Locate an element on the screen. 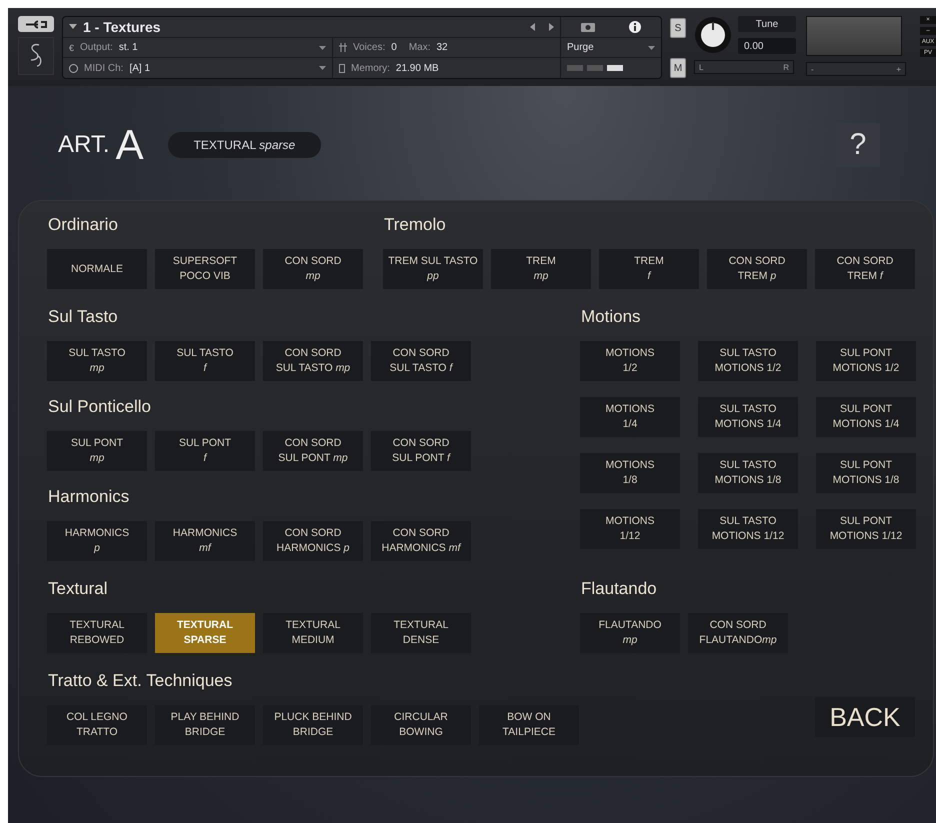 The height and width of the screenshot is (823, 936). section-title: Motions is located at coordinates (611, 317).